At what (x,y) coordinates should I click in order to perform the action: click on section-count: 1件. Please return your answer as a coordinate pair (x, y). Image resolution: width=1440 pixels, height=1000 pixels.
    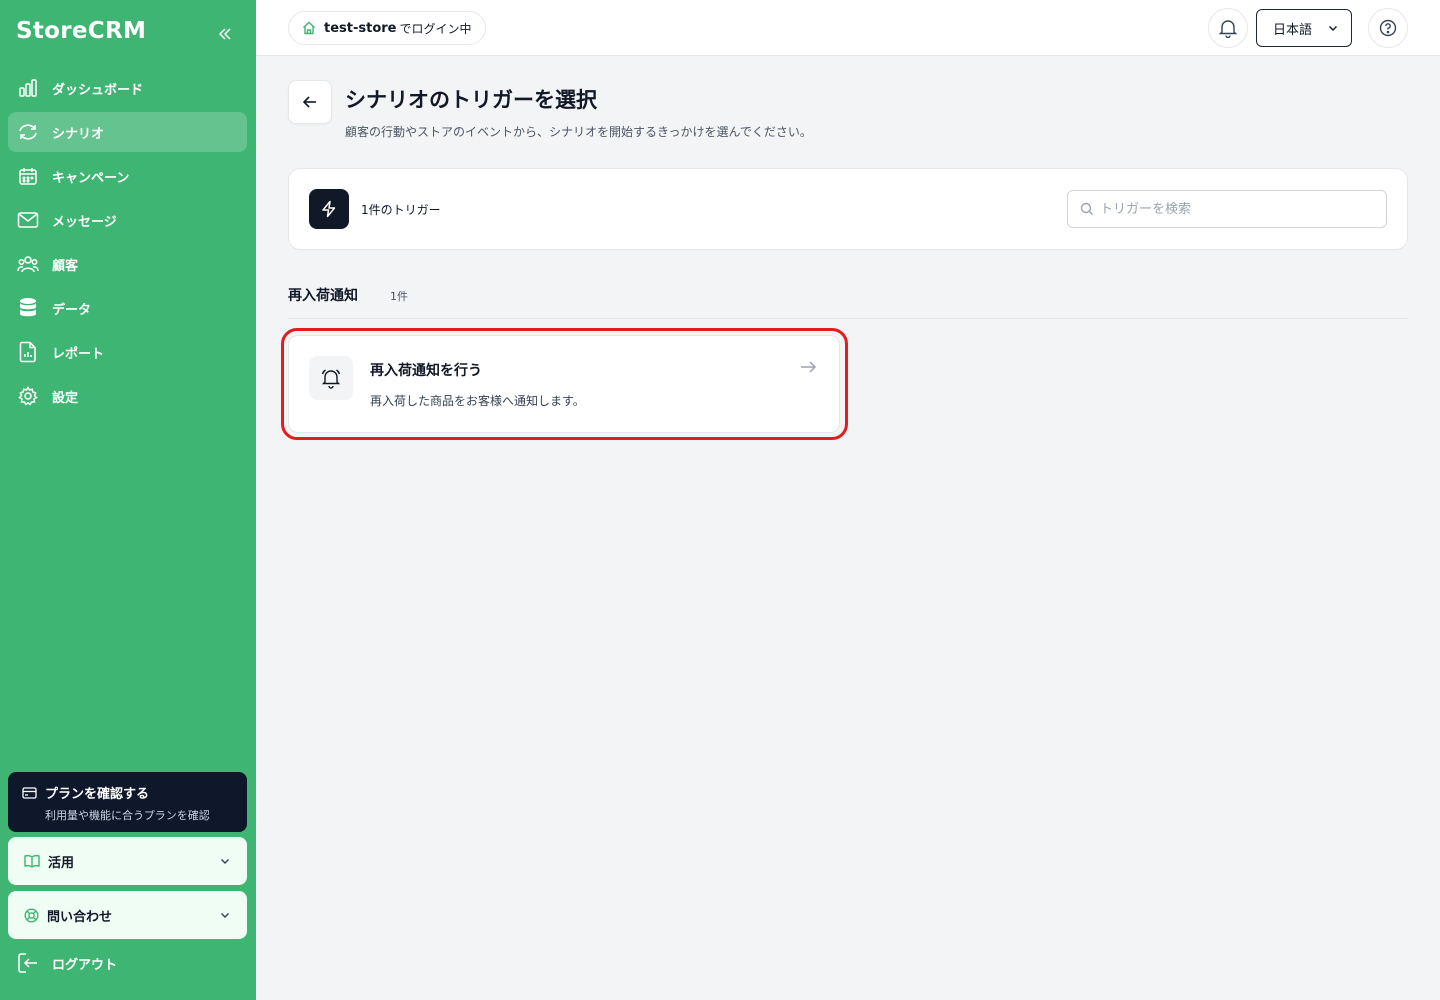
    Looking at the image, I should click on (399, 296).